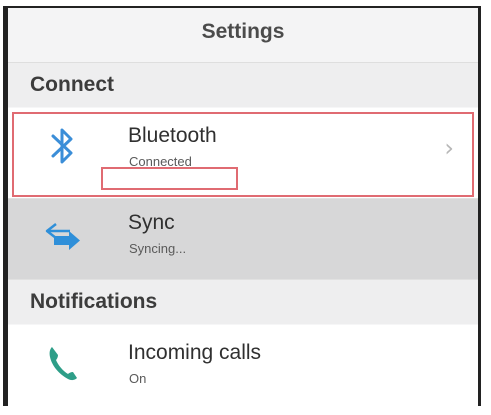  What do you see at coordinates (63, 364) in the screenshot?
I see `phone-icon` at bounding box center [63, 364].